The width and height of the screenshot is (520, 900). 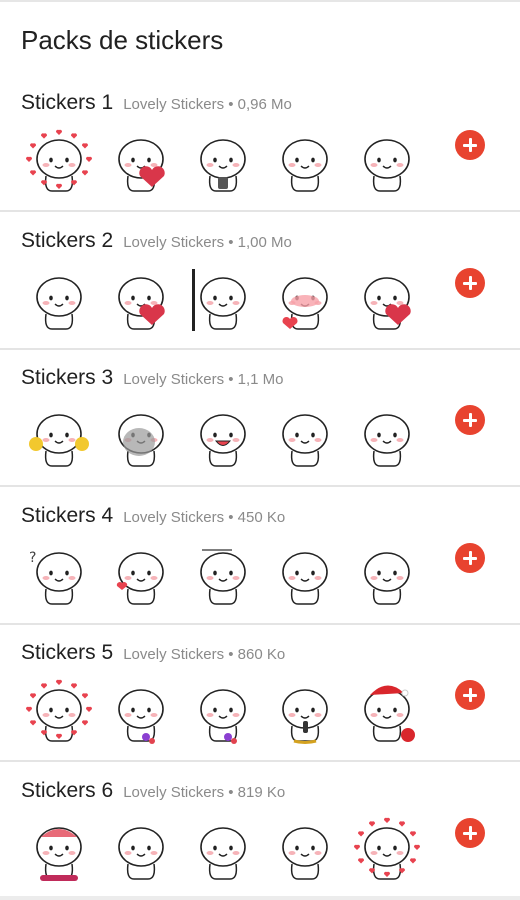 I want to click on pack-header: Stickers 4 Lovely Stickers • 450 Ko, so click(x=153, y=516).